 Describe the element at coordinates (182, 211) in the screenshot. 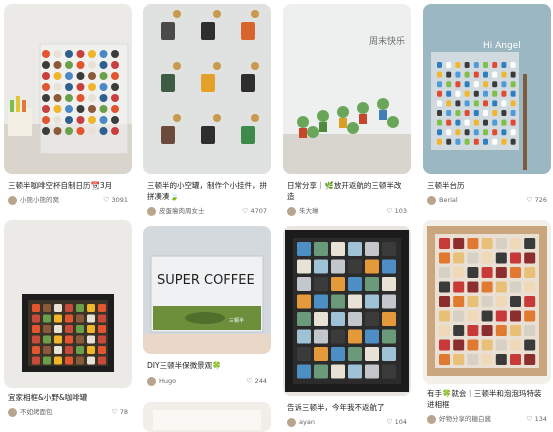

I see `author-name: 皮蛋瘦肉周女士` at that location.